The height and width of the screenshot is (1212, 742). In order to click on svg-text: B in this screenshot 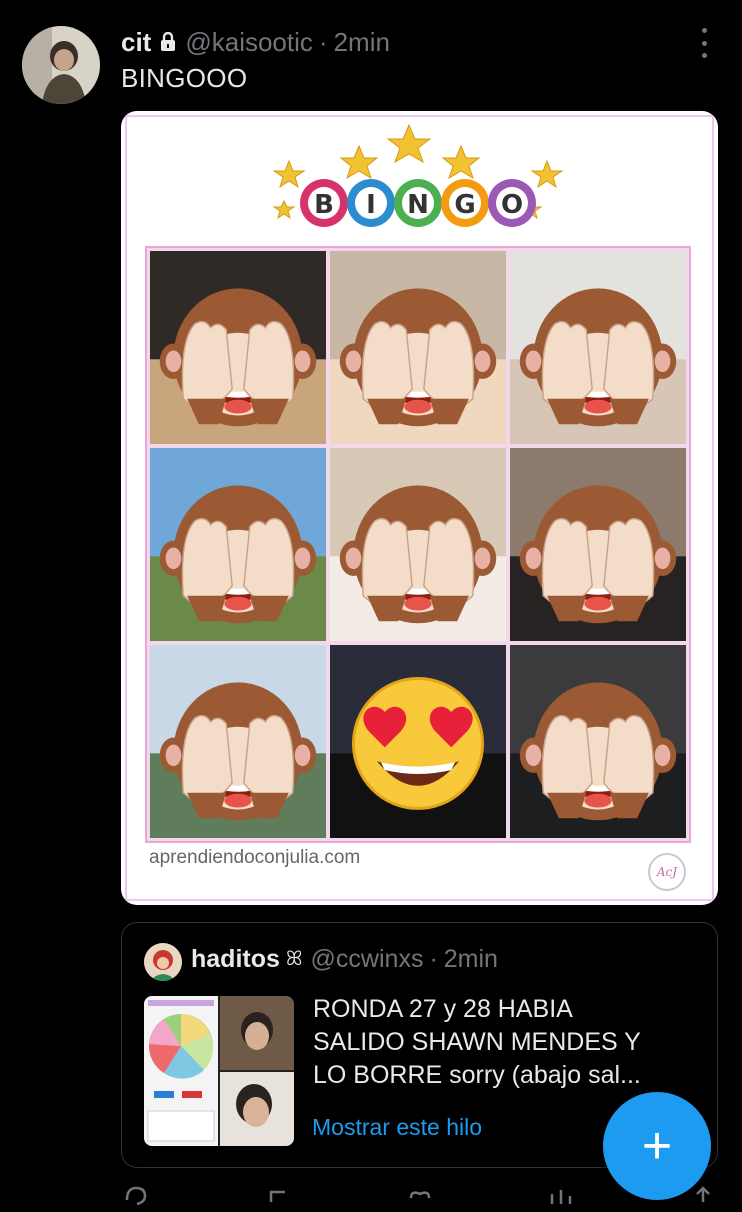, I will do `click(324, 205)`.